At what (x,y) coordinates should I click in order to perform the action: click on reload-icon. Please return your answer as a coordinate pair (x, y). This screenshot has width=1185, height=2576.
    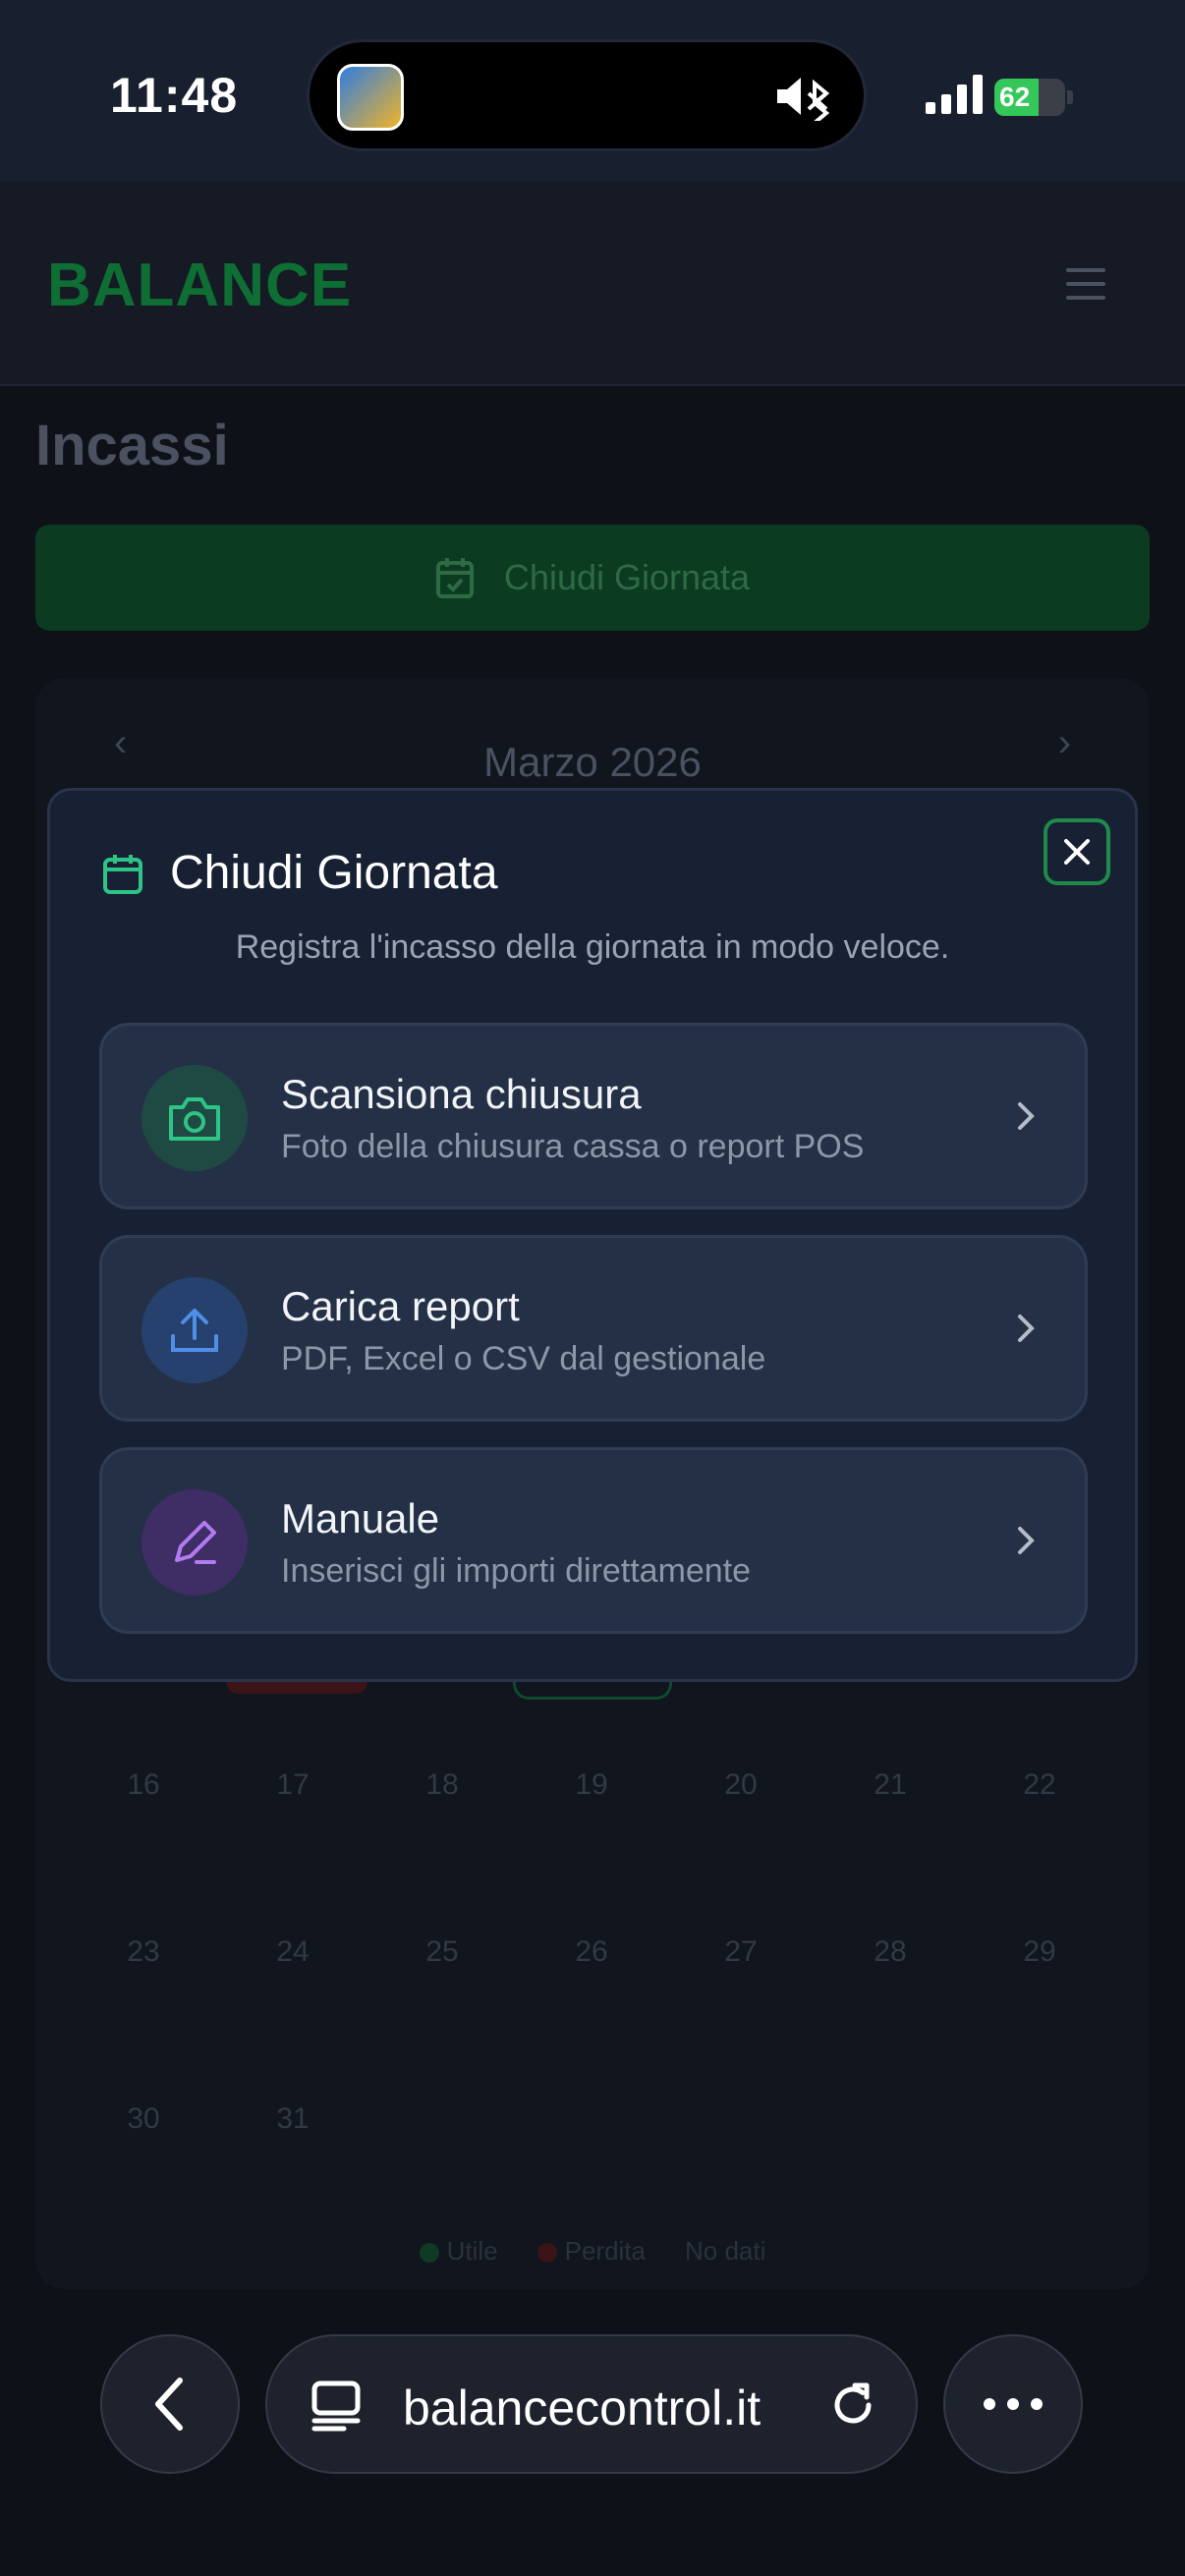
    Looking at the image, I should click on (852, 2405).